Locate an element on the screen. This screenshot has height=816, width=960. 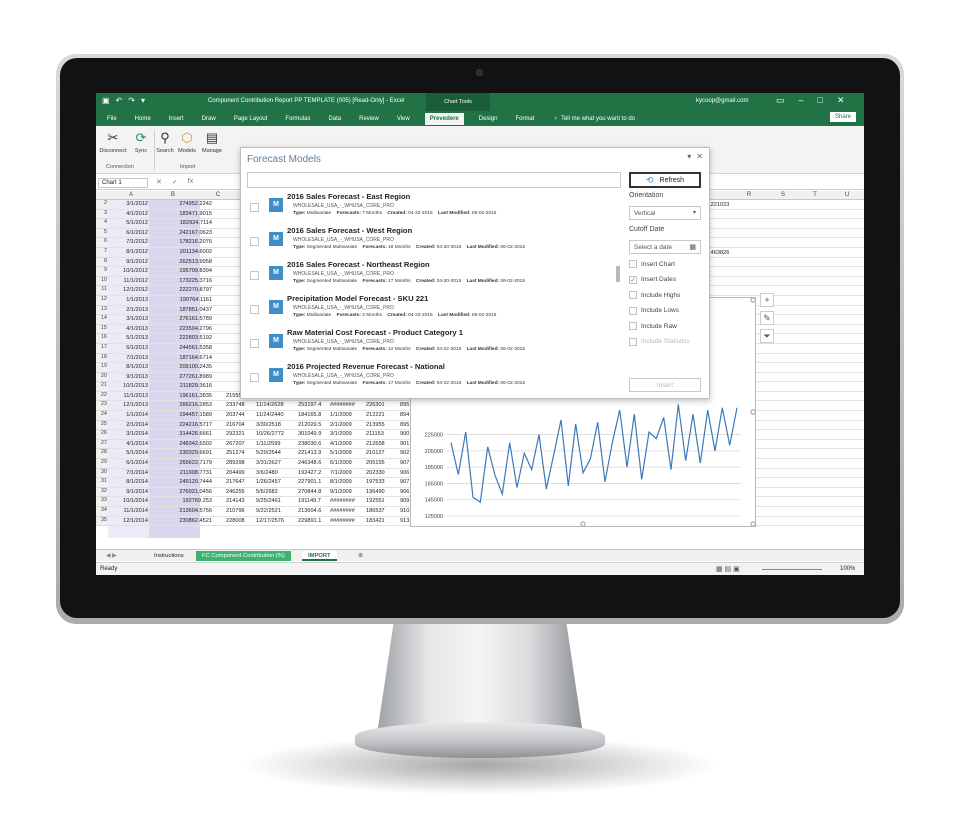
cell-g: 186537 is located at coordinates (375, 511).